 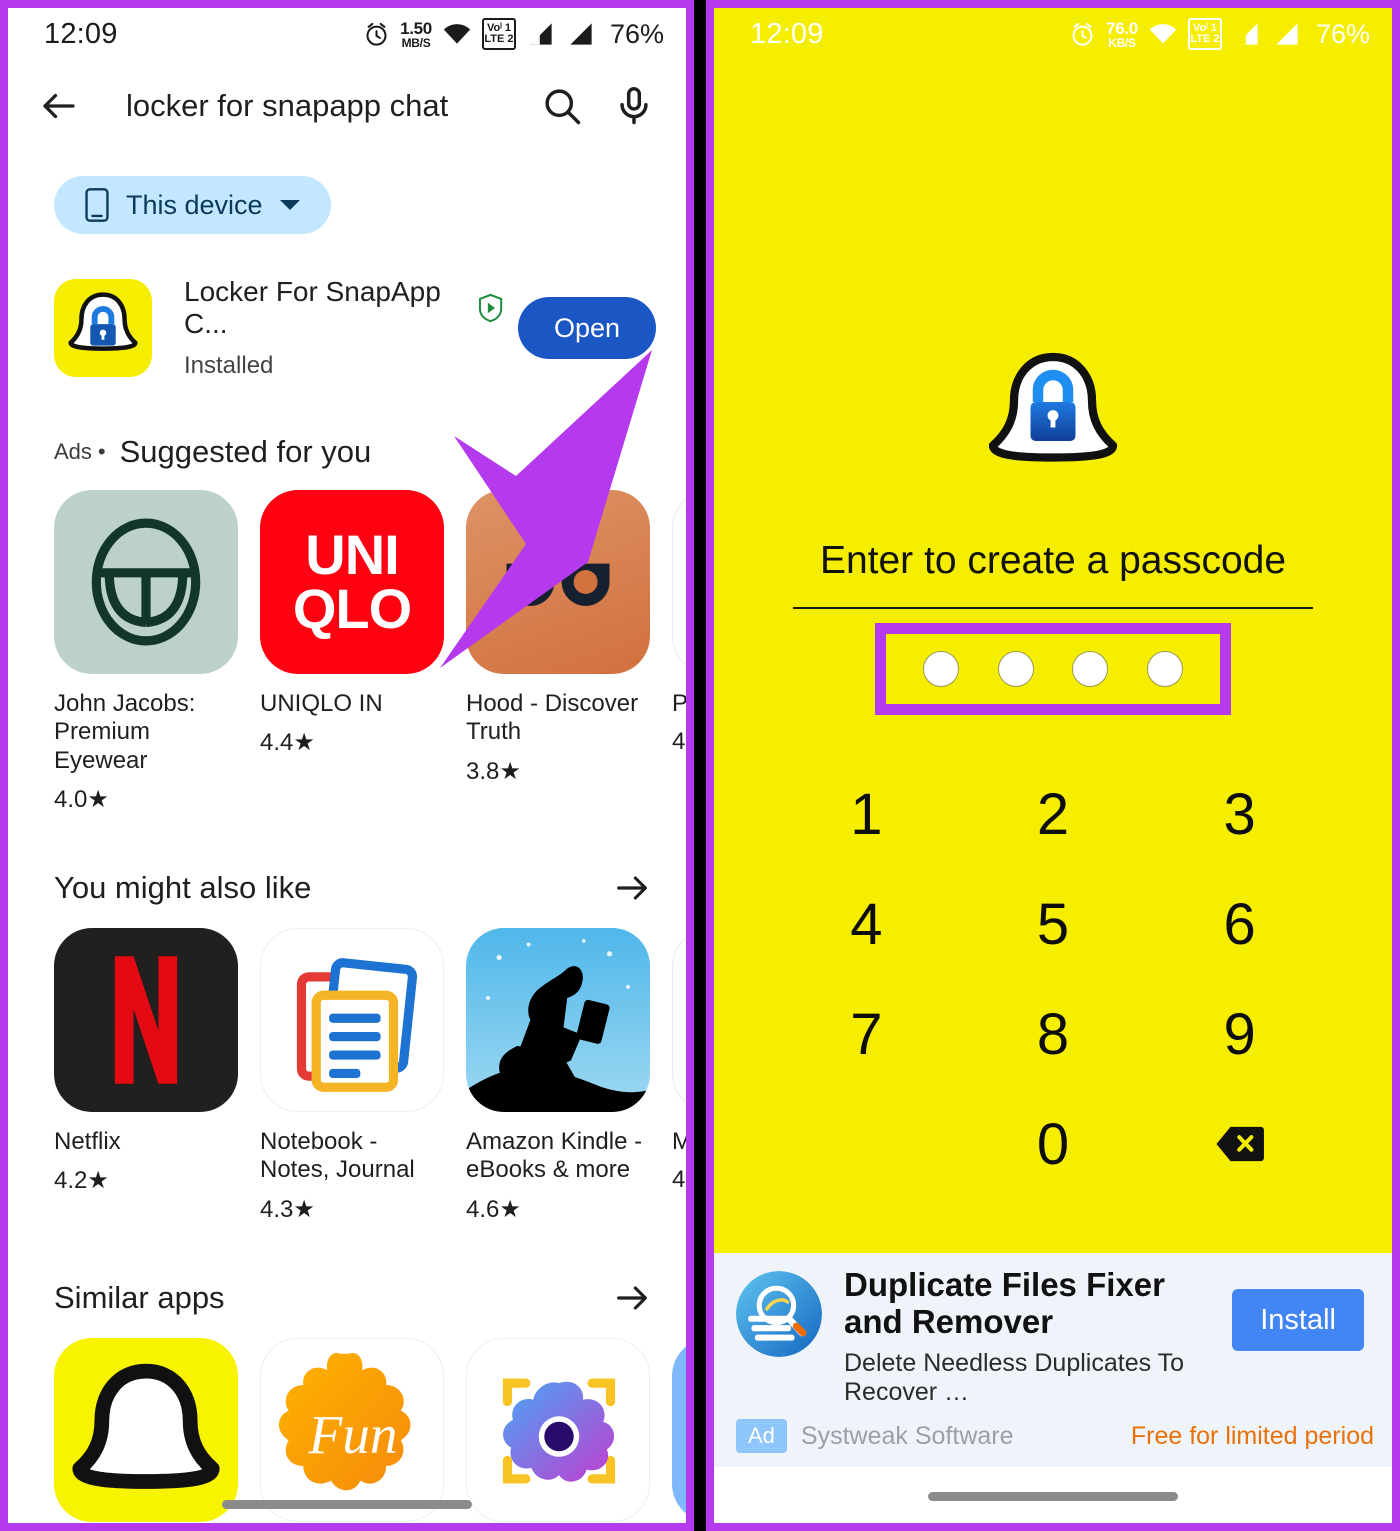 I want to click on list-item: UNI QLO UNIQLO IN 4.4★, so click(x=352, y=652).